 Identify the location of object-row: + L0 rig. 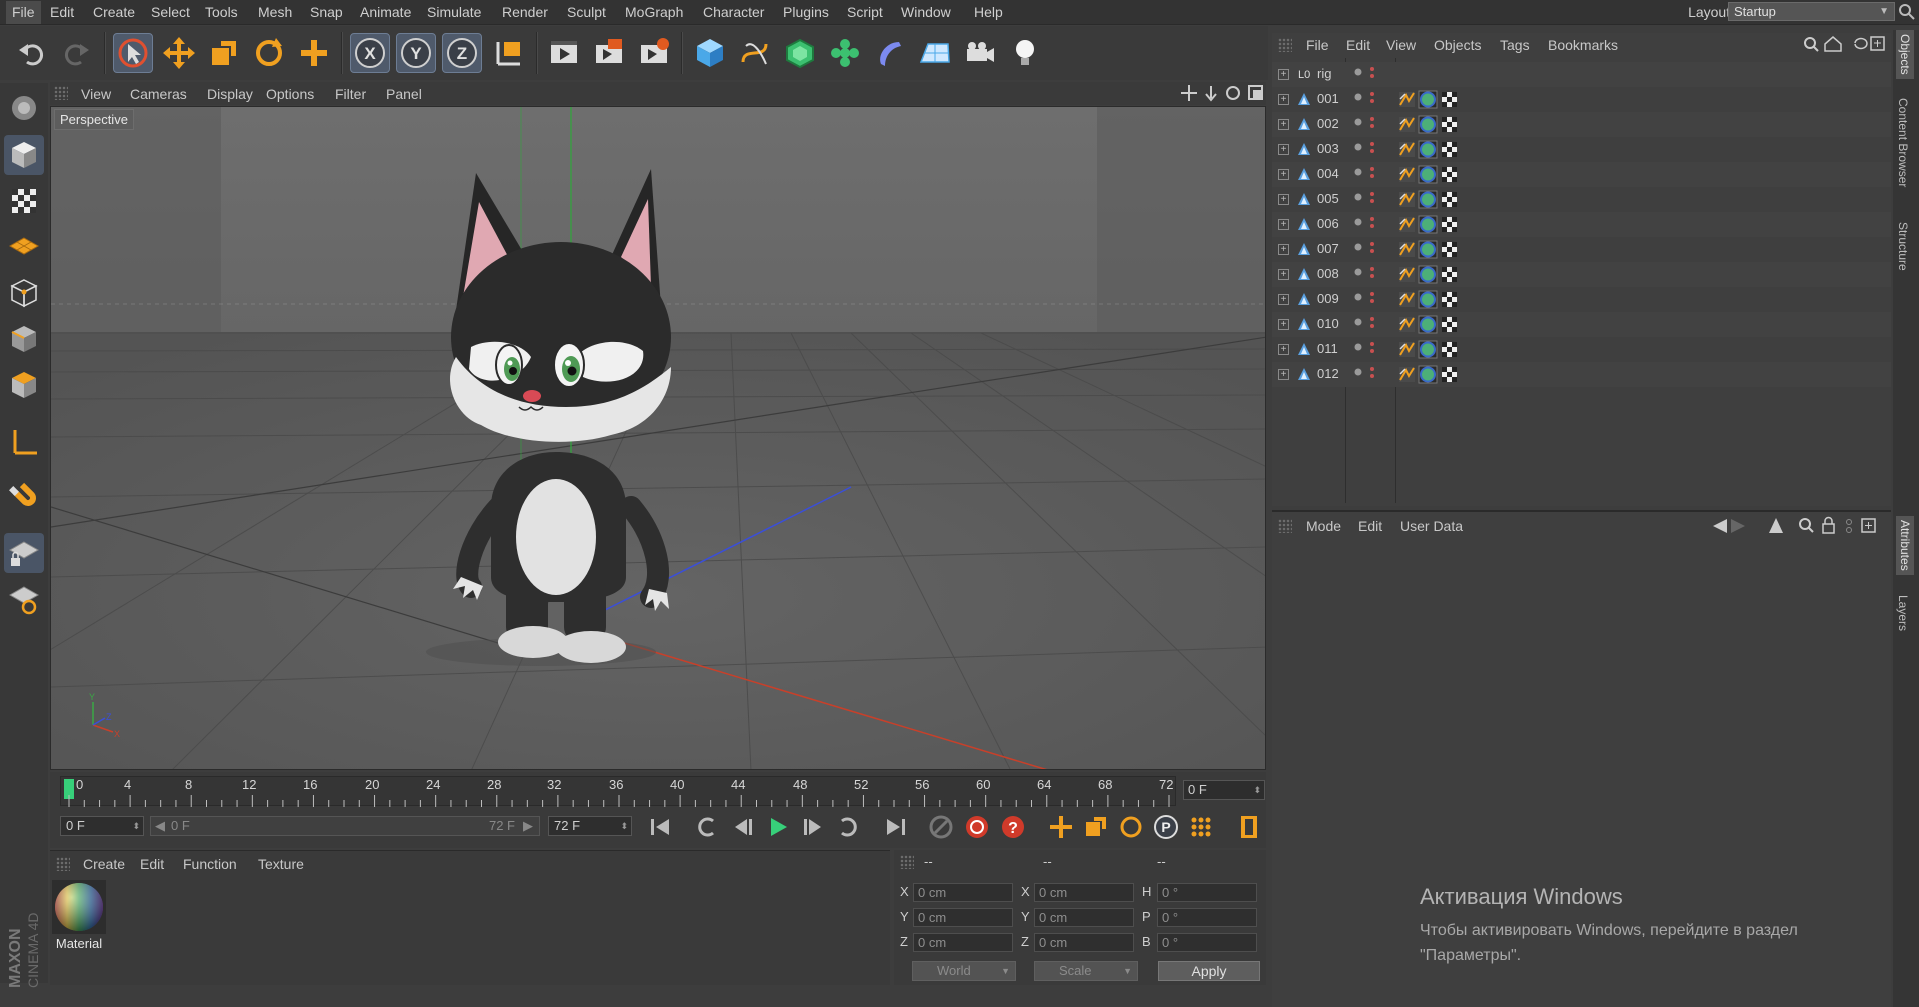
(1581, 74).